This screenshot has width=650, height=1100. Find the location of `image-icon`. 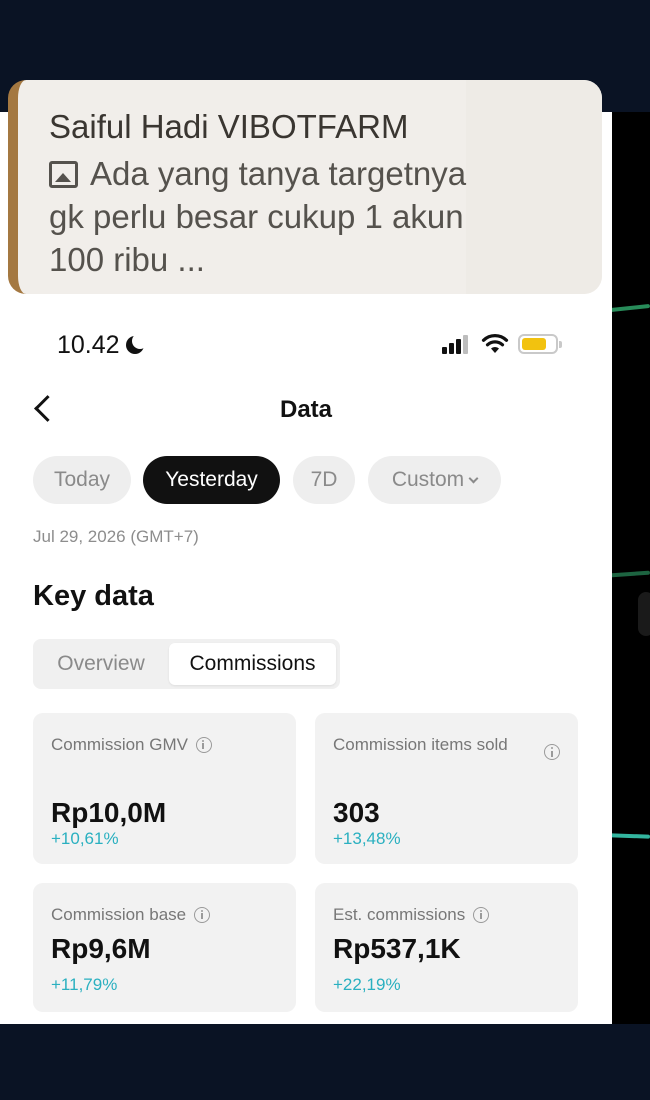

image-icon is located at coordinates (63, 174).